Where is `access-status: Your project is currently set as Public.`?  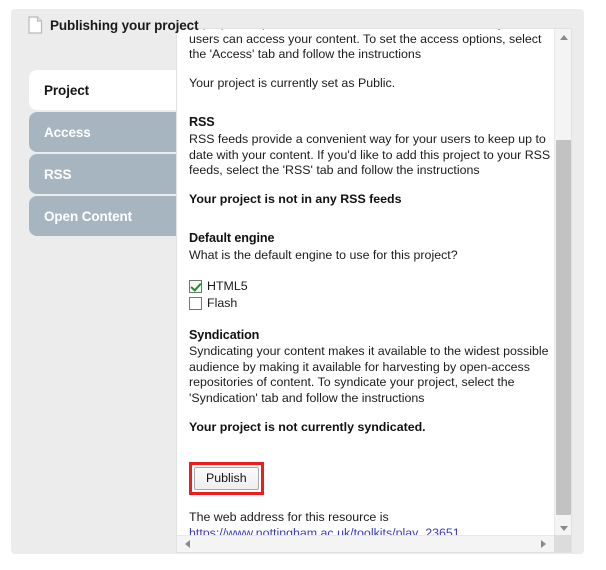
access-status: Your project is currently set as Public. is located at coordinates (292, 82).